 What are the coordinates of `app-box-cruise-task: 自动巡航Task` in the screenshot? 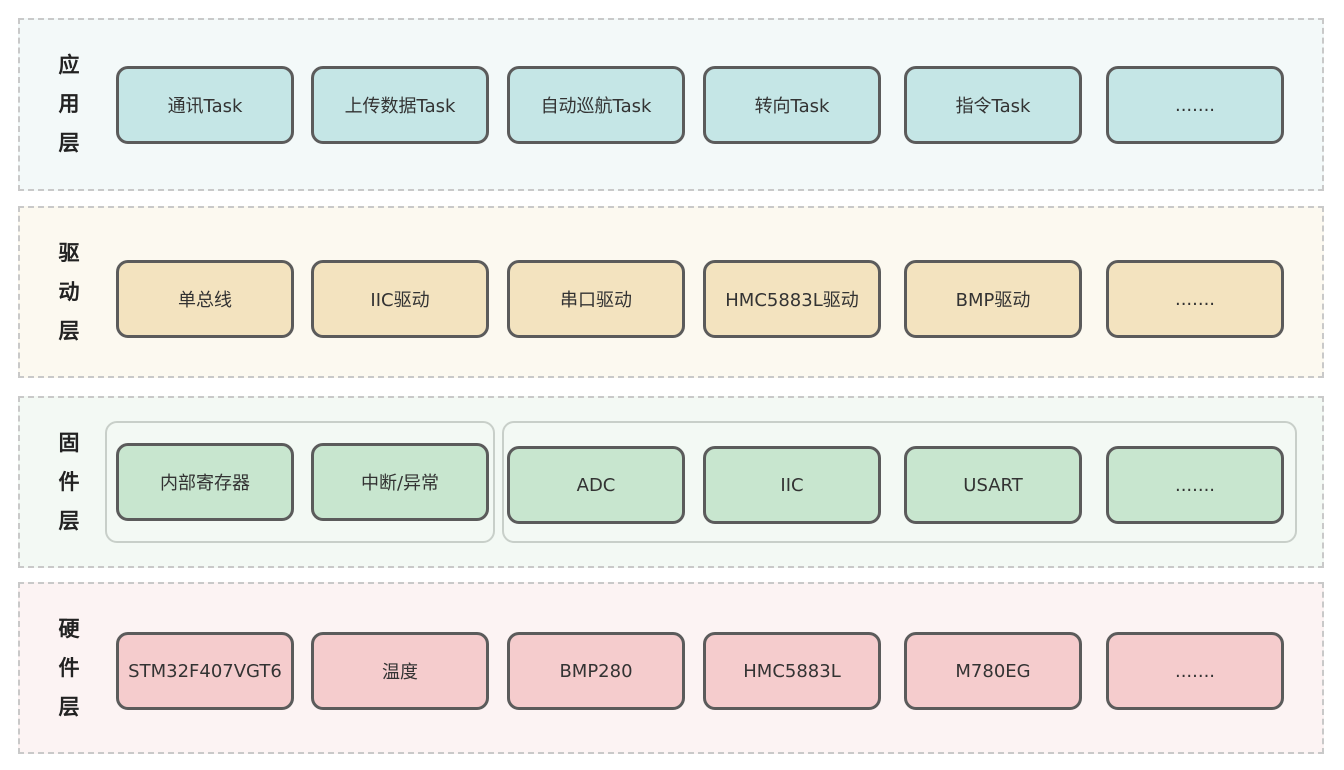 It's located at (596, 105).